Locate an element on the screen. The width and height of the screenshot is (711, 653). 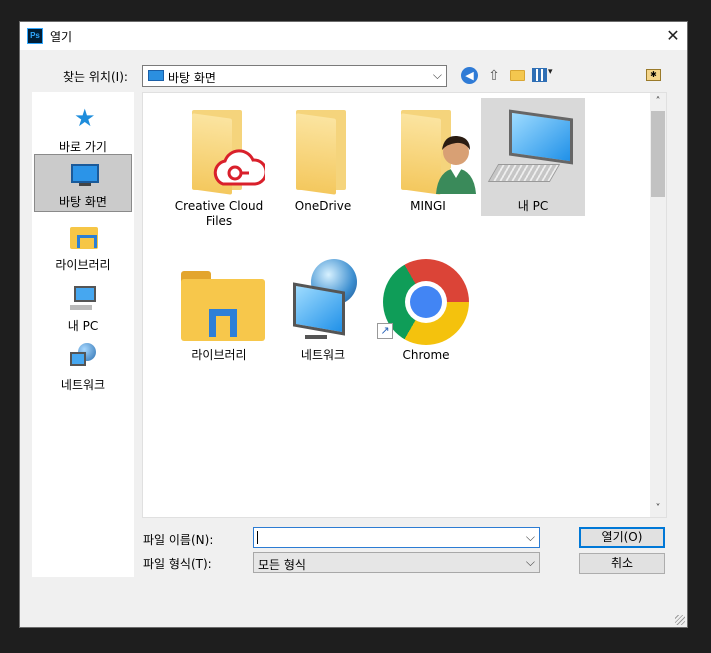
filename-input: ⌵ is located at coordinates (396, 537).